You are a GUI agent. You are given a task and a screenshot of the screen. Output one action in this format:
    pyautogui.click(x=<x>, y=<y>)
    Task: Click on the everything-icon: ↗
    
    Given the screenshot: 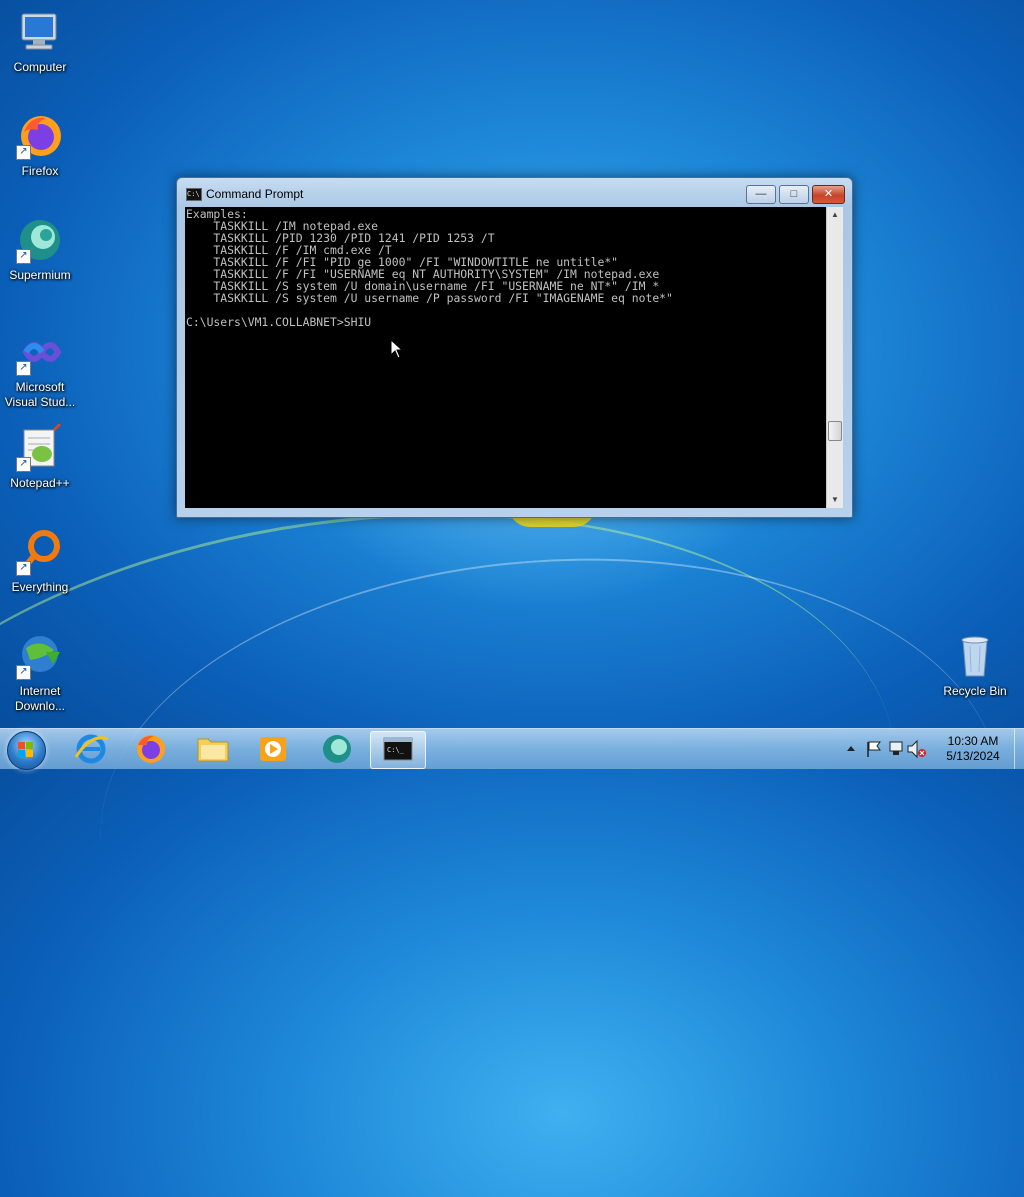 What is the action you would take?
    pyautogui.click(x=40, y=552)
    